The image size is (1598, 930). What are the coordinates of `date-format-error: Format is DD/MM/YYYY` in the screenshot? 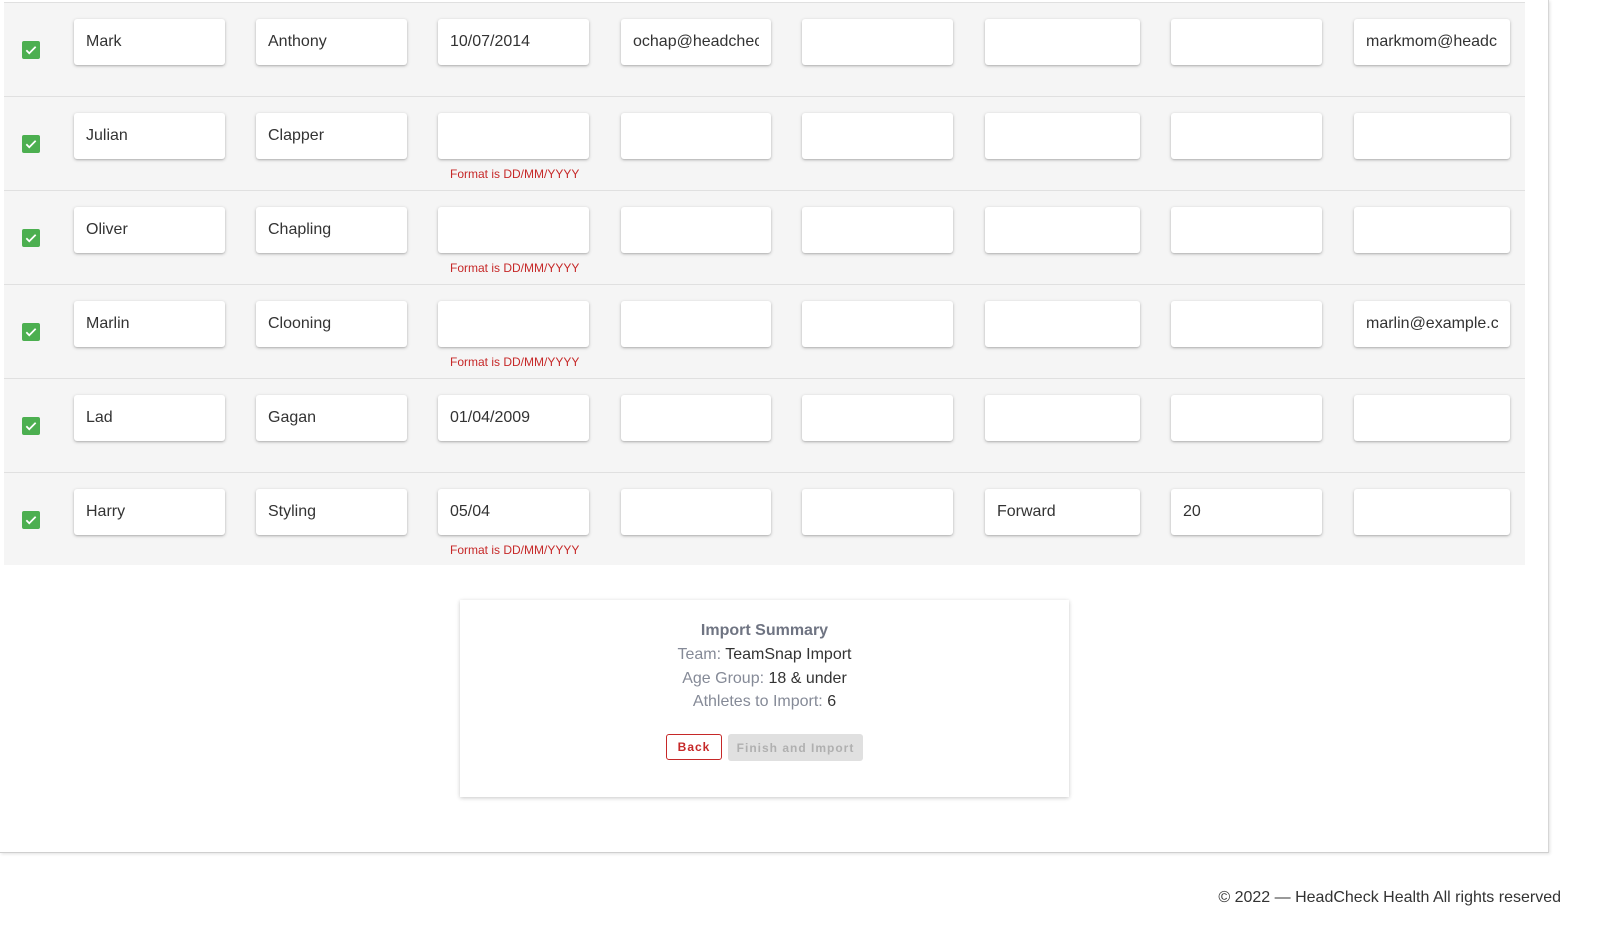 It's located at (515, 362).